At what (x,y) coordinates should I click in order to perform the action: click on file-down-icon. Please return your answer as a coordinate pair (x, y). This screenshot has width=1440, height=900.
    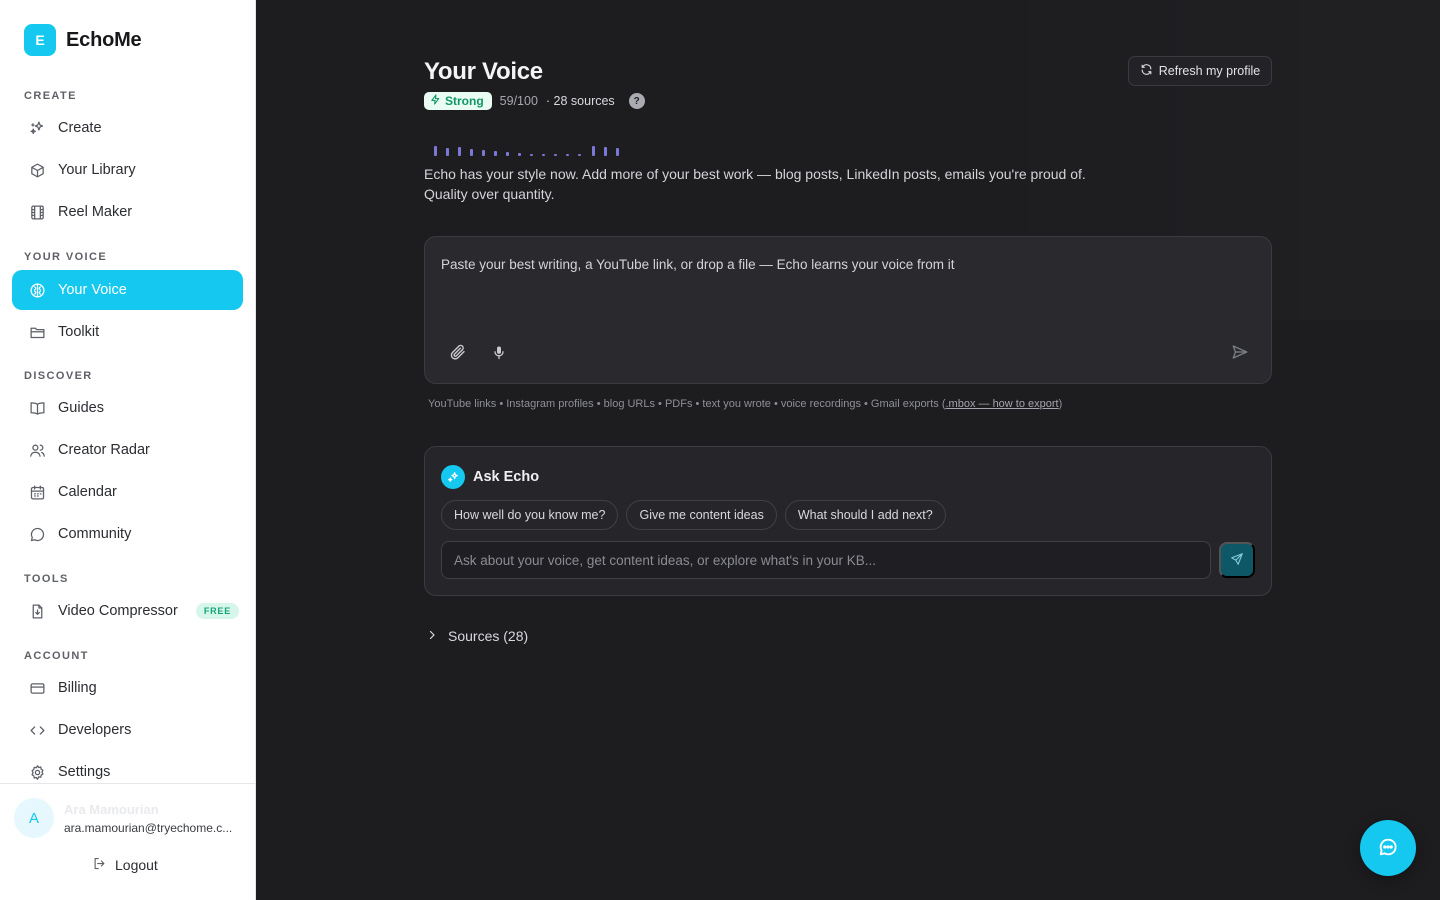
    Looking at the image, I should click on (37, 611).